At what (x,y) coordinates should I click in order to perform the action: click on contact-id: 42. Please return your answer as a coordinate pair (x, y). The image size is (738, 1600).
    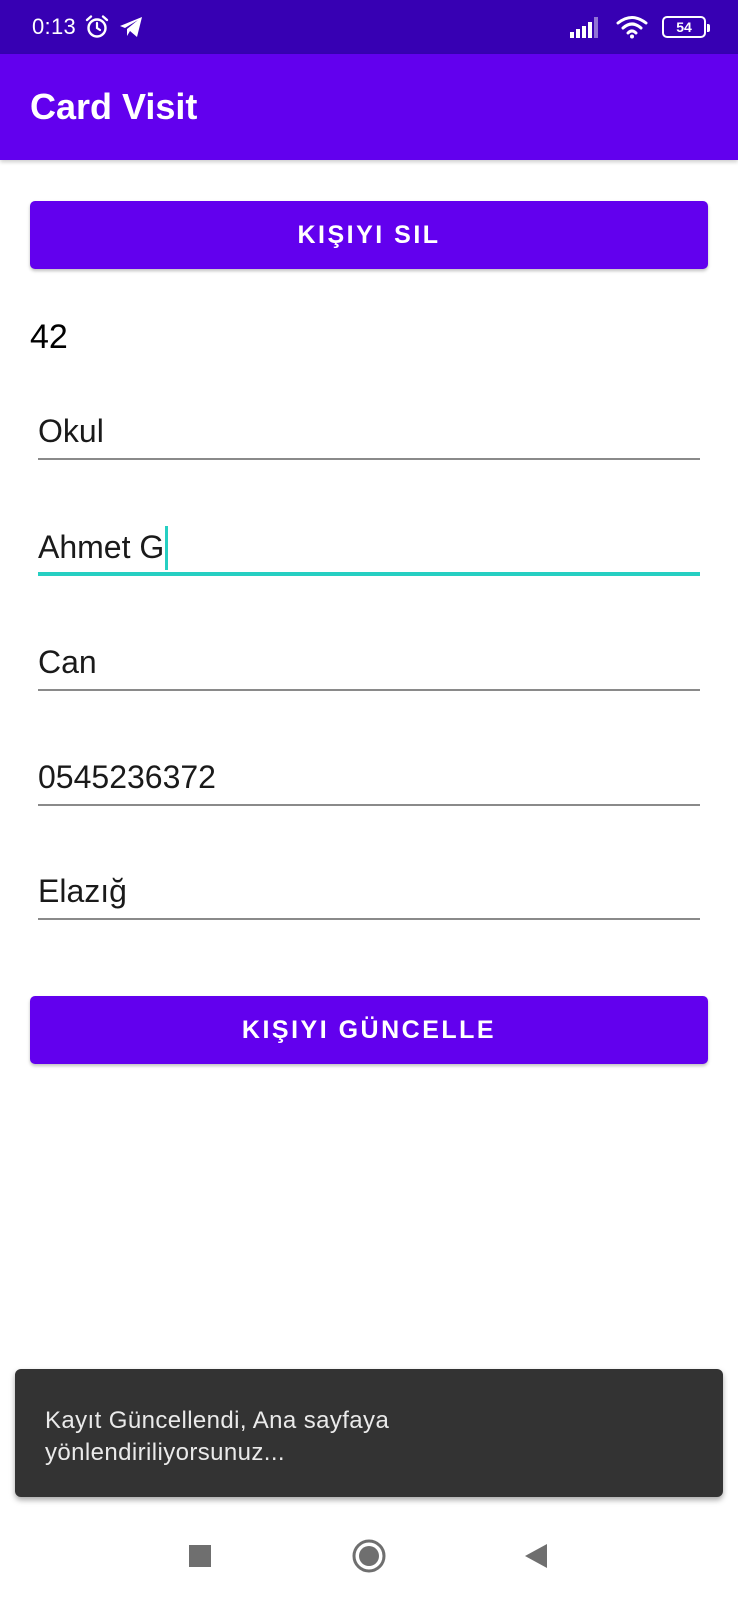
    Looking at the image, I should click on (49, 337).